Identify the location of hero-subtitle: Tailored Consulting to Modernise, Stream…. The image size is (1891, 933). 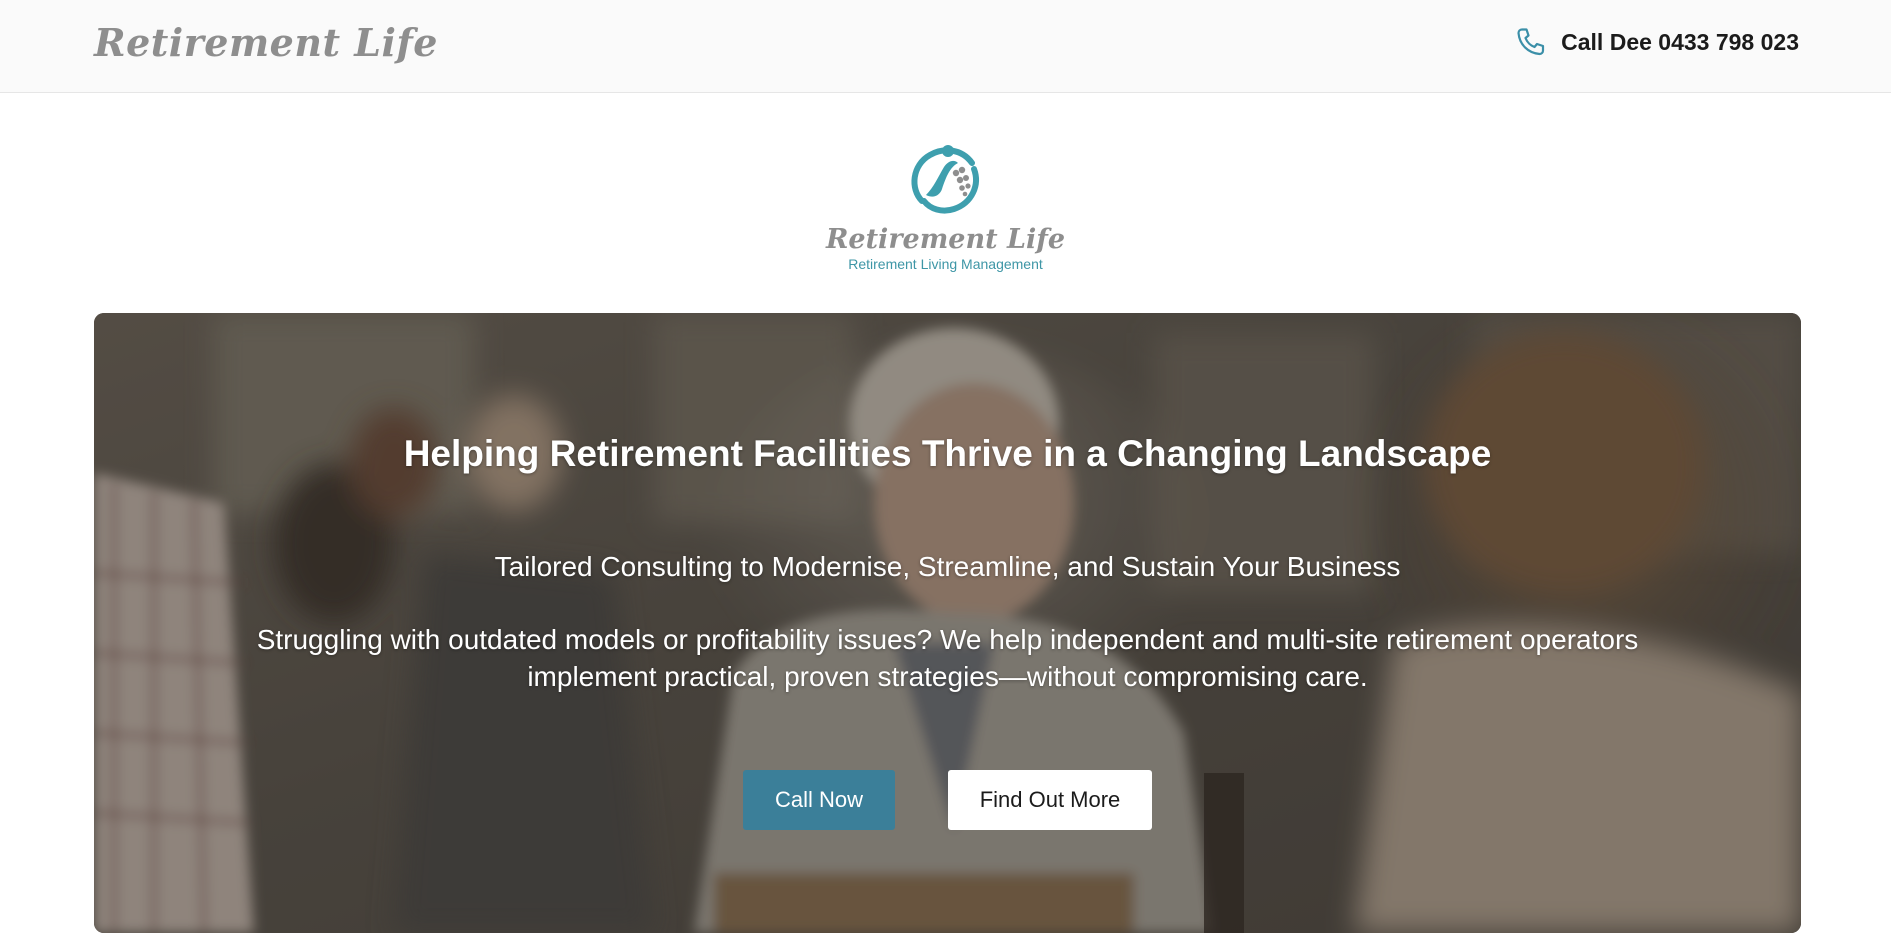
(947, 566).